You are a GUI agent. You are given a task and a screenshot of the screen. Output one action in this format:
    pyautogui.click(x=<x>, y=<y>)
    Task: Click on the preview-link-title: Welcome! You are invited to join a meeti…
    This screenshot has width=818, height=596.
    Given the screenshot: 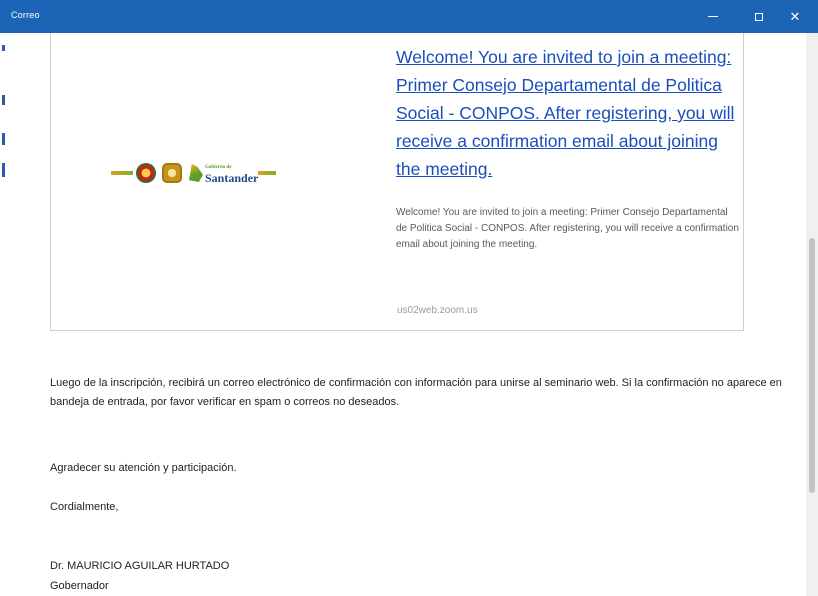 What is the action you would take?
    pyautogui.click(x=566, y=113)
    